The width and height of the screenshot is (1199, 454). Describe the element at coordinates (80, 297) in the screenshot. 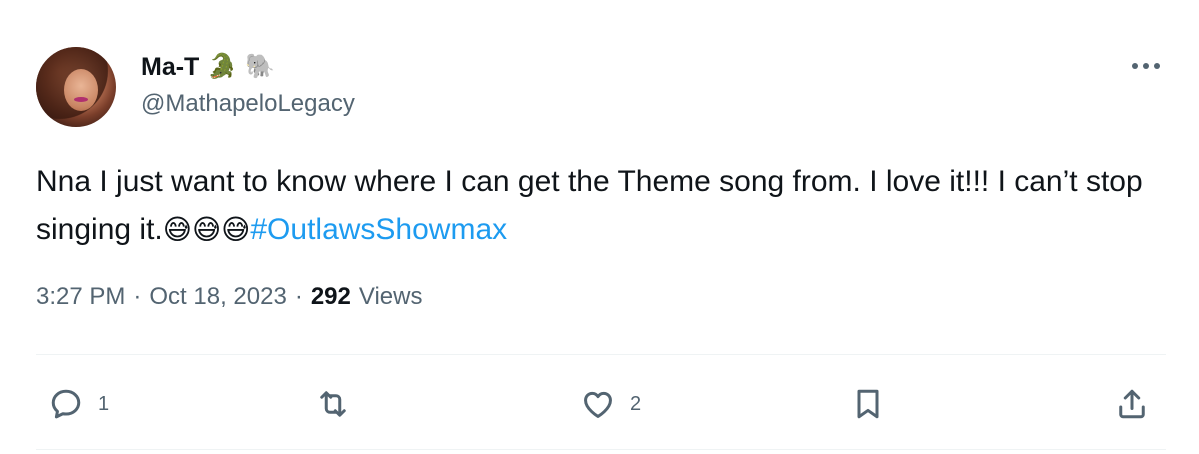

I see `tweet-time: 3:27 PM` at that location.